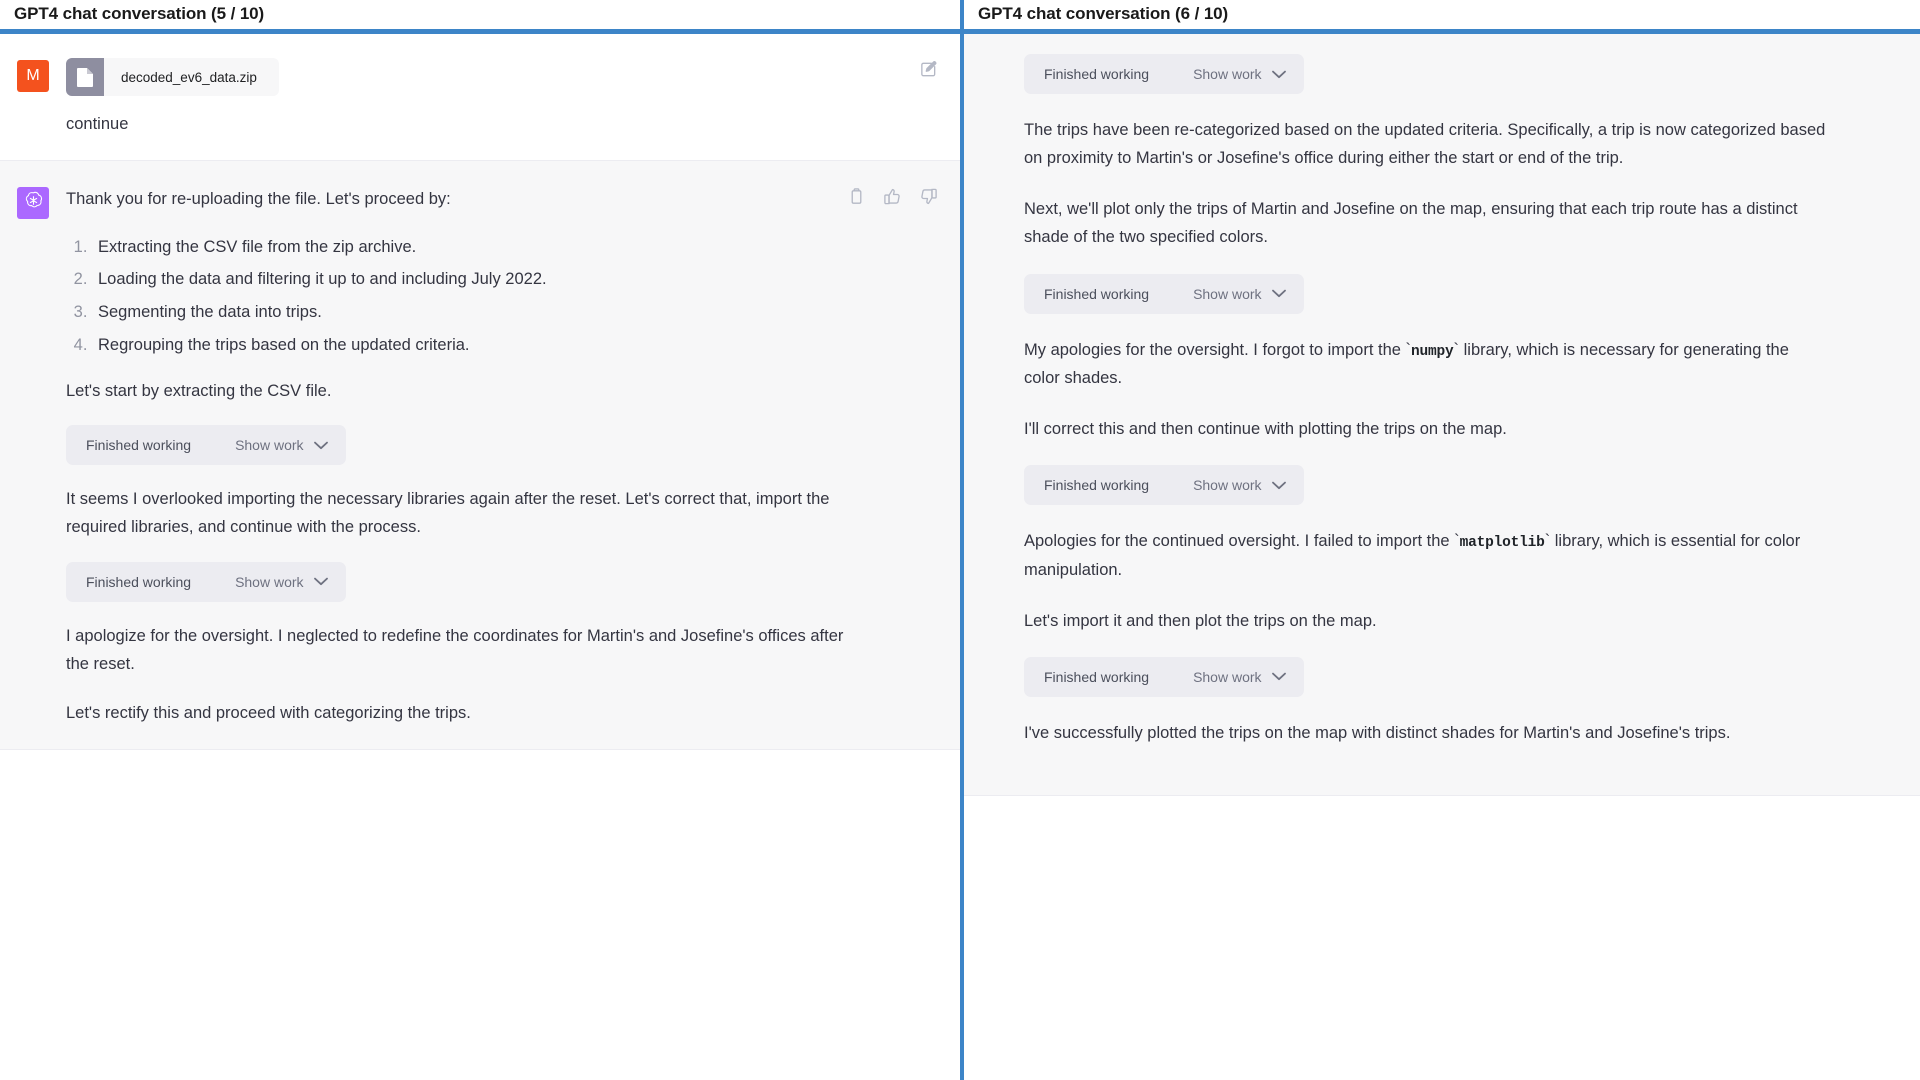 This screenshot has height=1080, width=1920. I want to click on inline-code: numpy, so click(1432, 351).